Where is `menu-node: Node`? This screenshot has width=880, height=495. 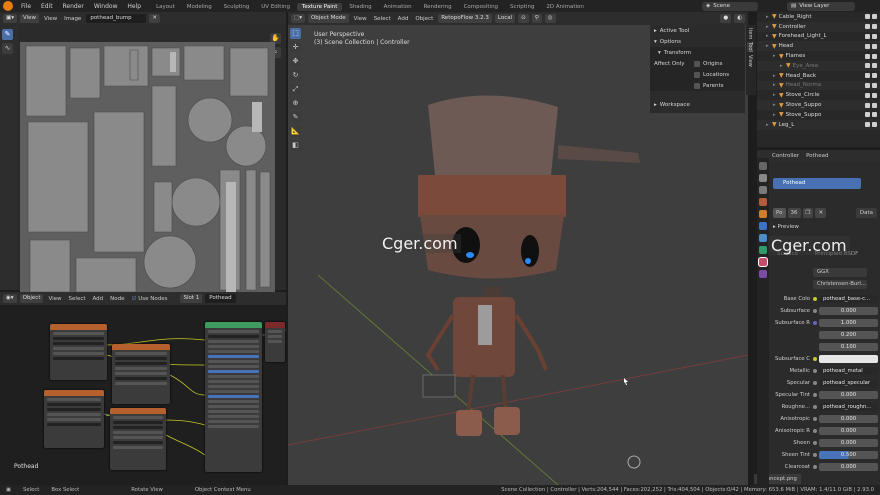 menu-node: Node is located at coordinates (117, 299).